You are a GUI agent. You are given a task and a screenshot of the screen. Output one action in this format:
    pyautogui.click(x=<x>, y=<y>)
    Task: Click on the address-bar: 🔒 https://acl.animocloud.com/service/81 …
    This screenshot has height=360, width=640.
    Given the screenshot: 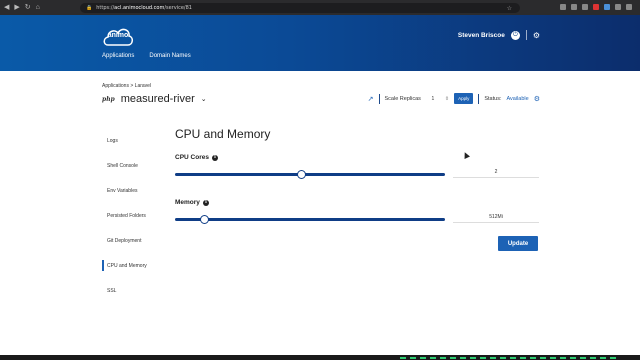 What is the action you would take?
    pyautogui.click(x=300, y=8)
    